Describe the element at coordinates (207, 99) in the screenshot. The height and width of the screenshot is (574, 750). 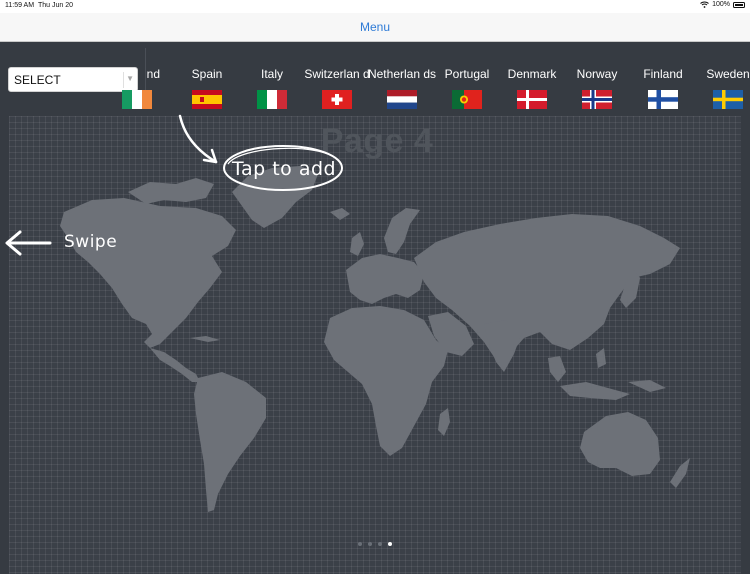
I see `spain-flag-icon` at that location.